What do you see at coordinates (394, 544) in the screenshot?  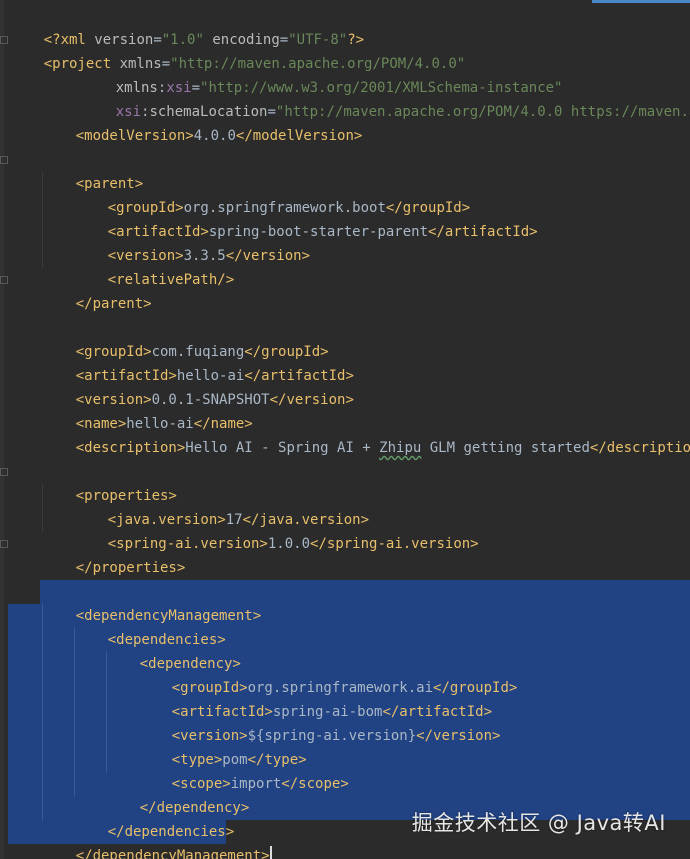 I see `tag: </spring-ai.version>` at bounding box center [394, 544].